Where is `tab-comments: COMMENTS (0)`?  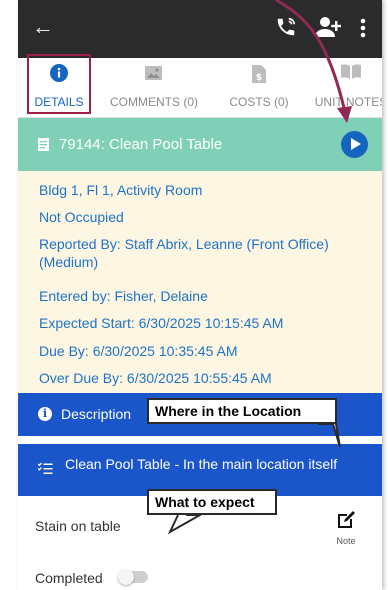
tab-comments: COMMENTS (0) is located at coordinates (154, 87).